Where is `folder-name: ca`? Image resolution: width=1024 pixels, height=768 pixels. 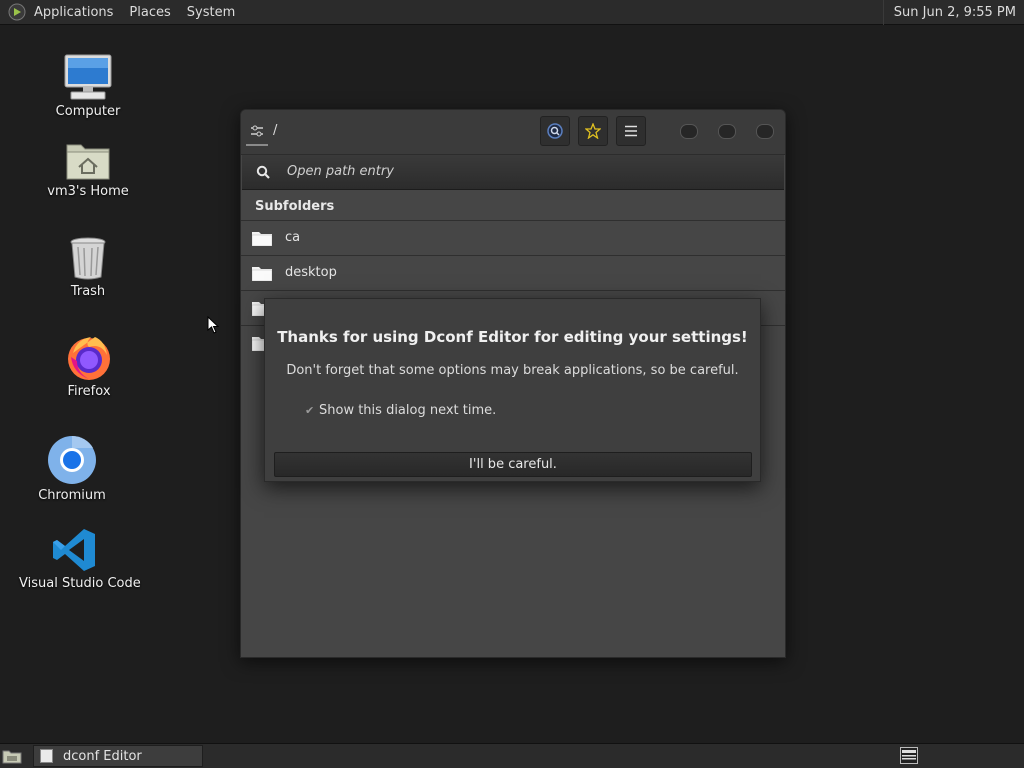
folder-name: ca is located at coordinates (293, 237).